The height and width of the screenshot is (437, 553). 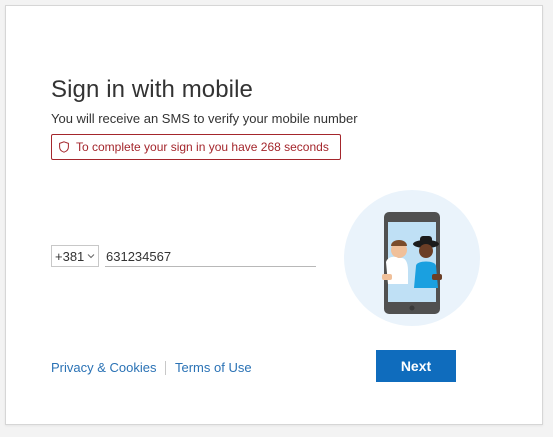 What do you see at coordinates (70, 256) in the screenshot?
I see `country-code-value: +381` at bounding box center [70, 256].